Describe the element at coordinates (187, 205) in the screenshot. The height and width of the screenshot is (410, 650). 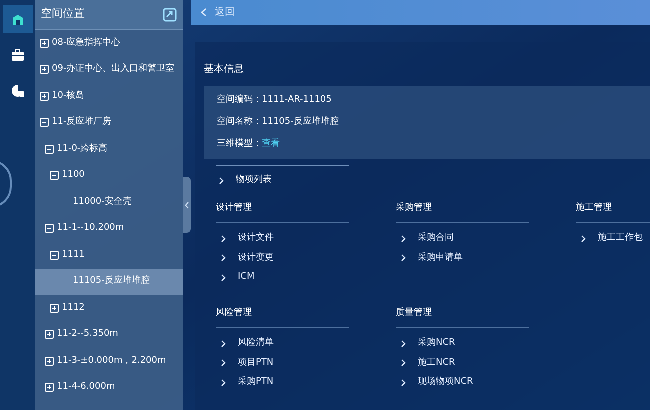
I see `chevron-left-icon` at that location.